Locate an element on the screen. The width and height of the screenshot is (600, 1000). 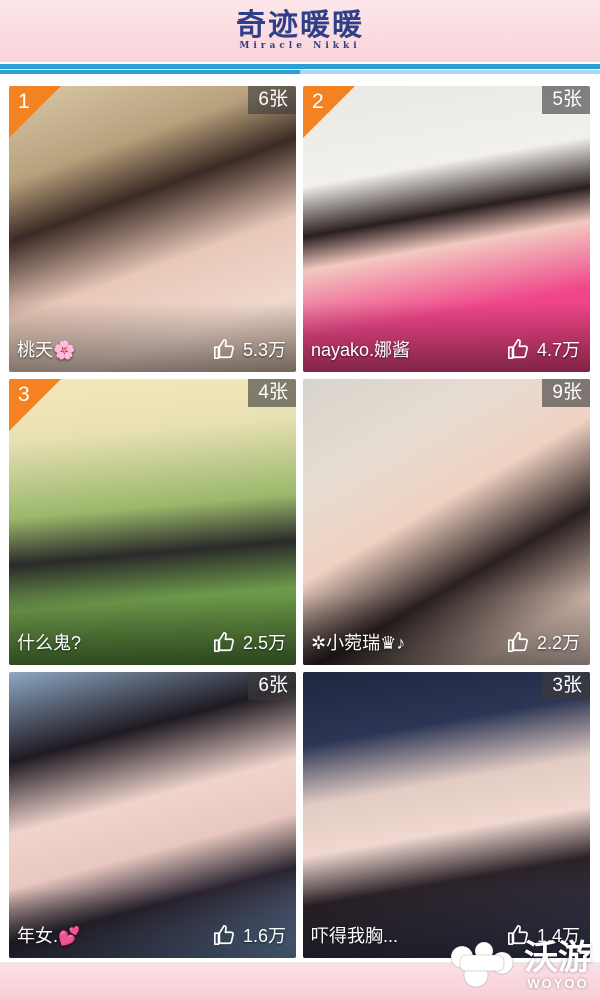
photo-count-badge: 5张 is located at coordinates (566, 100).